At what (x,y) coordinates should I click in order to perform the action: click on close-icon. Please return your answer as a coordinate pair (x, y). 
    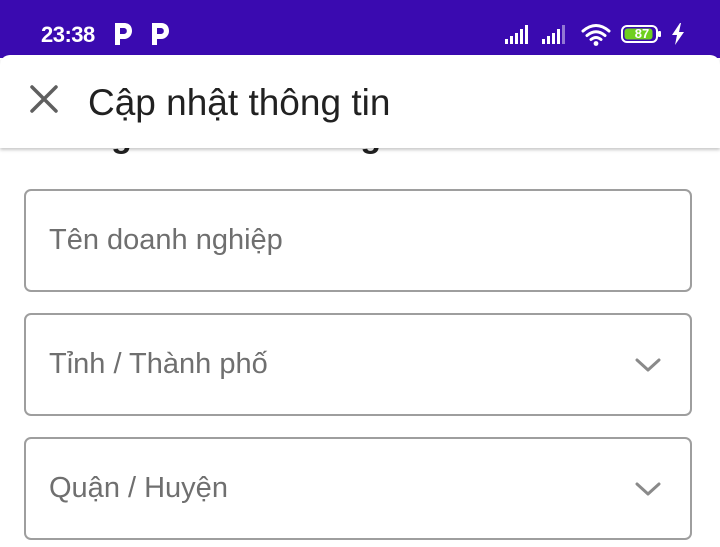
    Looking at the image, I should click on (44, 99).